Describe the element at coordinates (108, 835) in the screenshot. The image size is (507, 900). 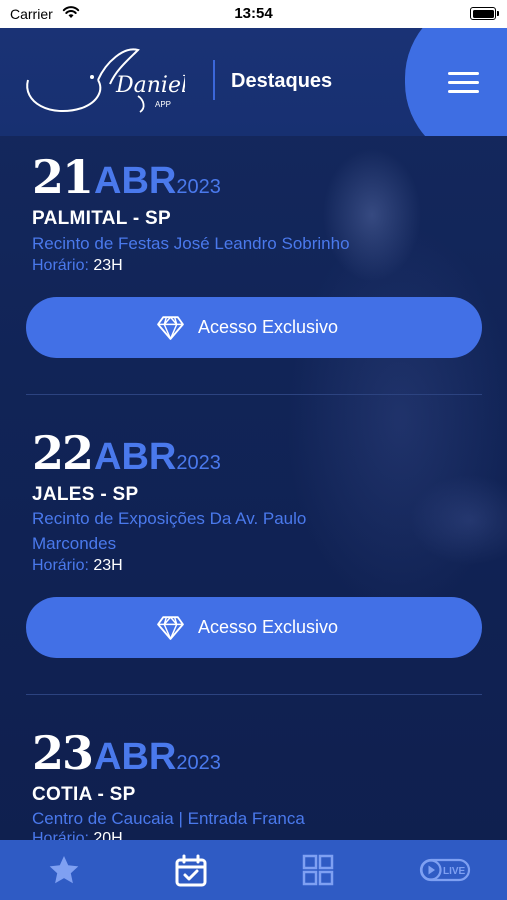
I see `time-value: 20H` at that location.